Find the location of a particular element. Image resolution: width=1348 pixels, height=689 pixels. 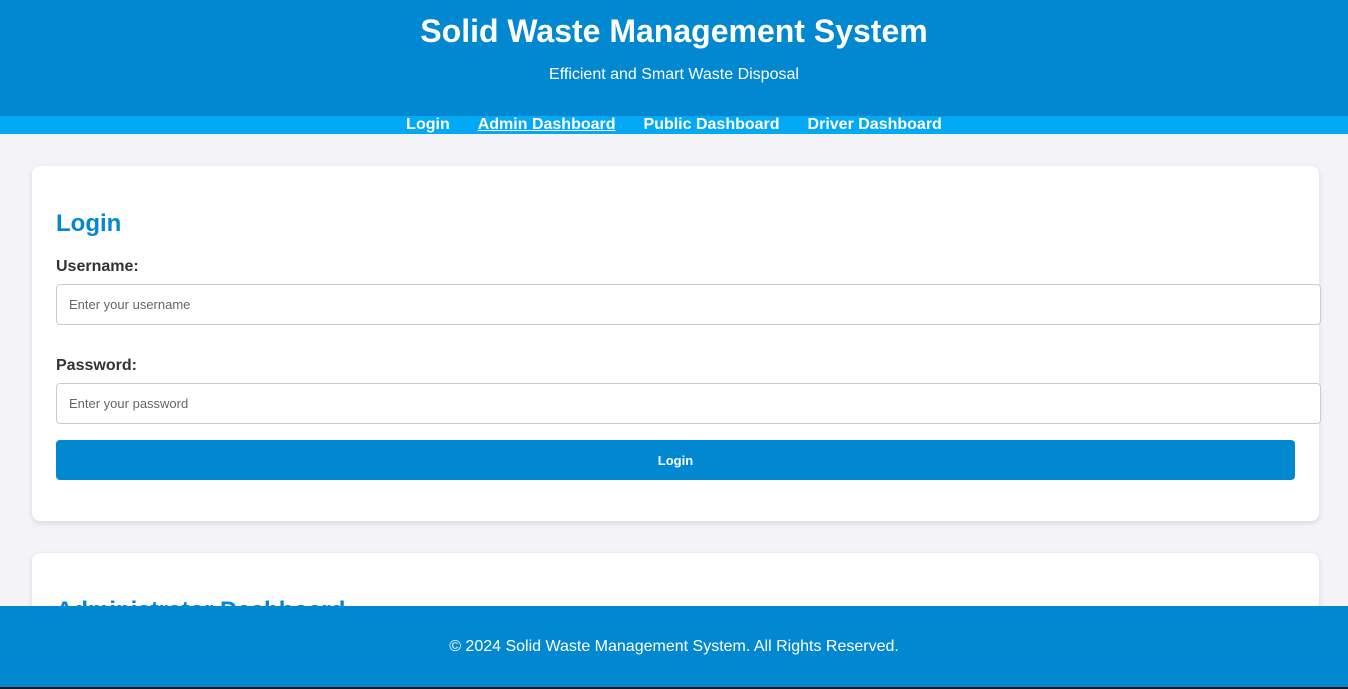

login-title: Login is located at coordinates (89, 223).